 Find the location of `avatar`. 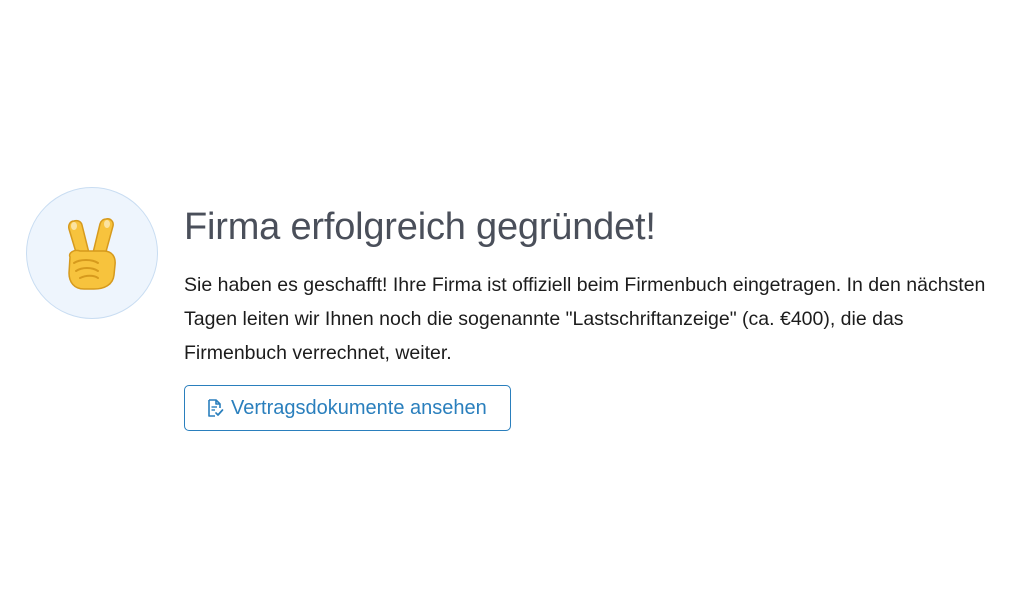

avatar is located at coordinates (92, 253).